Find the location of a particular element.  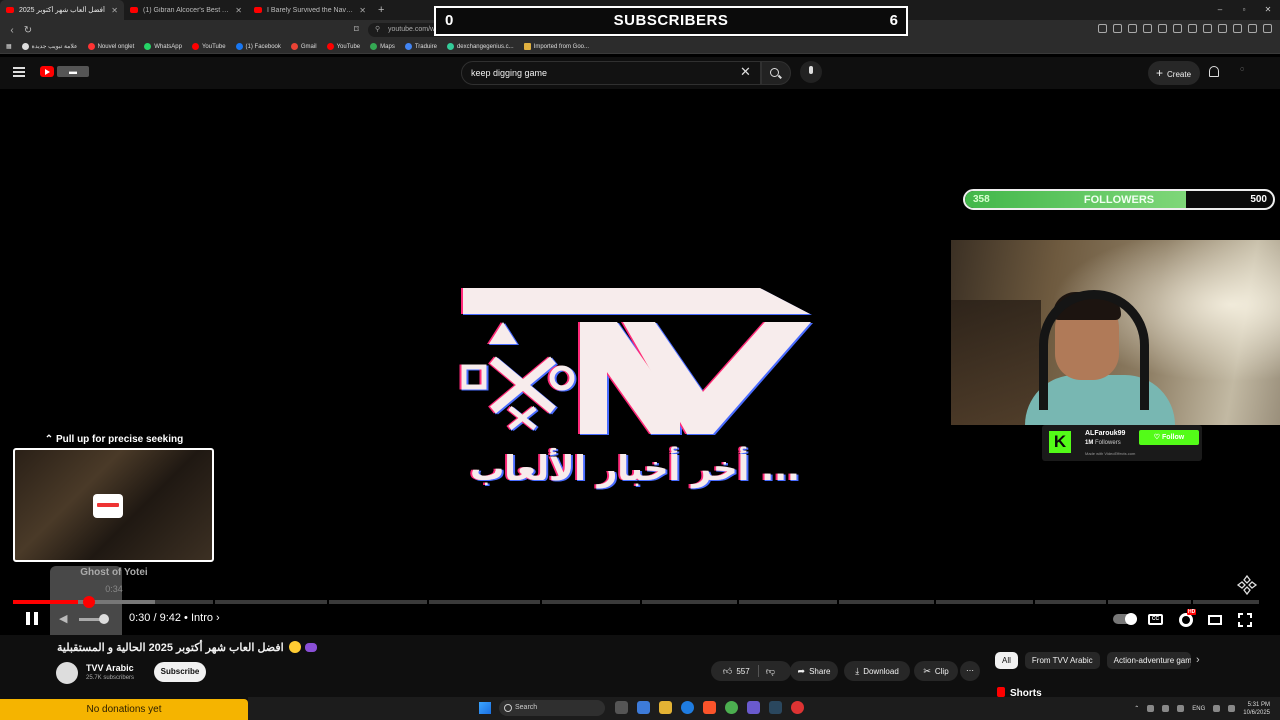

bookmark-item: Nouvel onglet is located at coordinates (110, 46).